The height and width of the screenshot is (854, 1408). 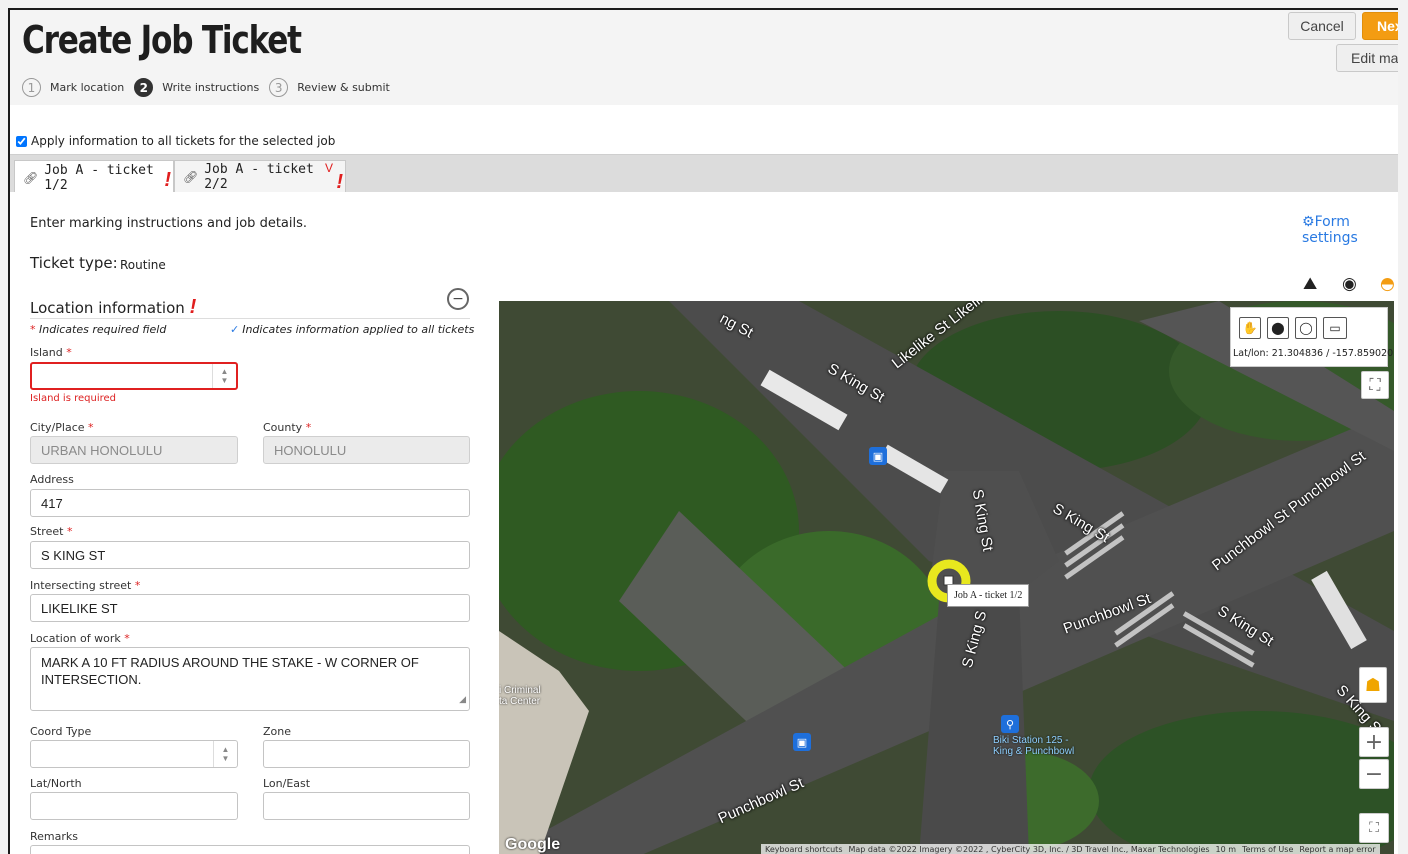 What do you see at coordinates (366, 754) in the screenshot?
I see `zone-field` at bounding box center [366, 754].